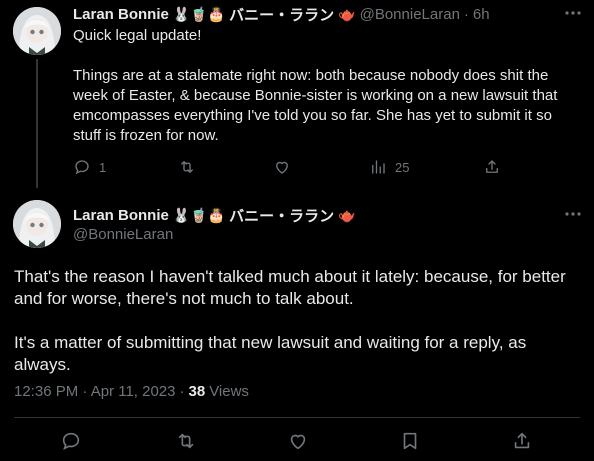 This screenshot has width=594, height=461. What do you see at coordinates (389, 167) in the screenshot?
I see `views-button: 25` at bounding box center [389, 167].